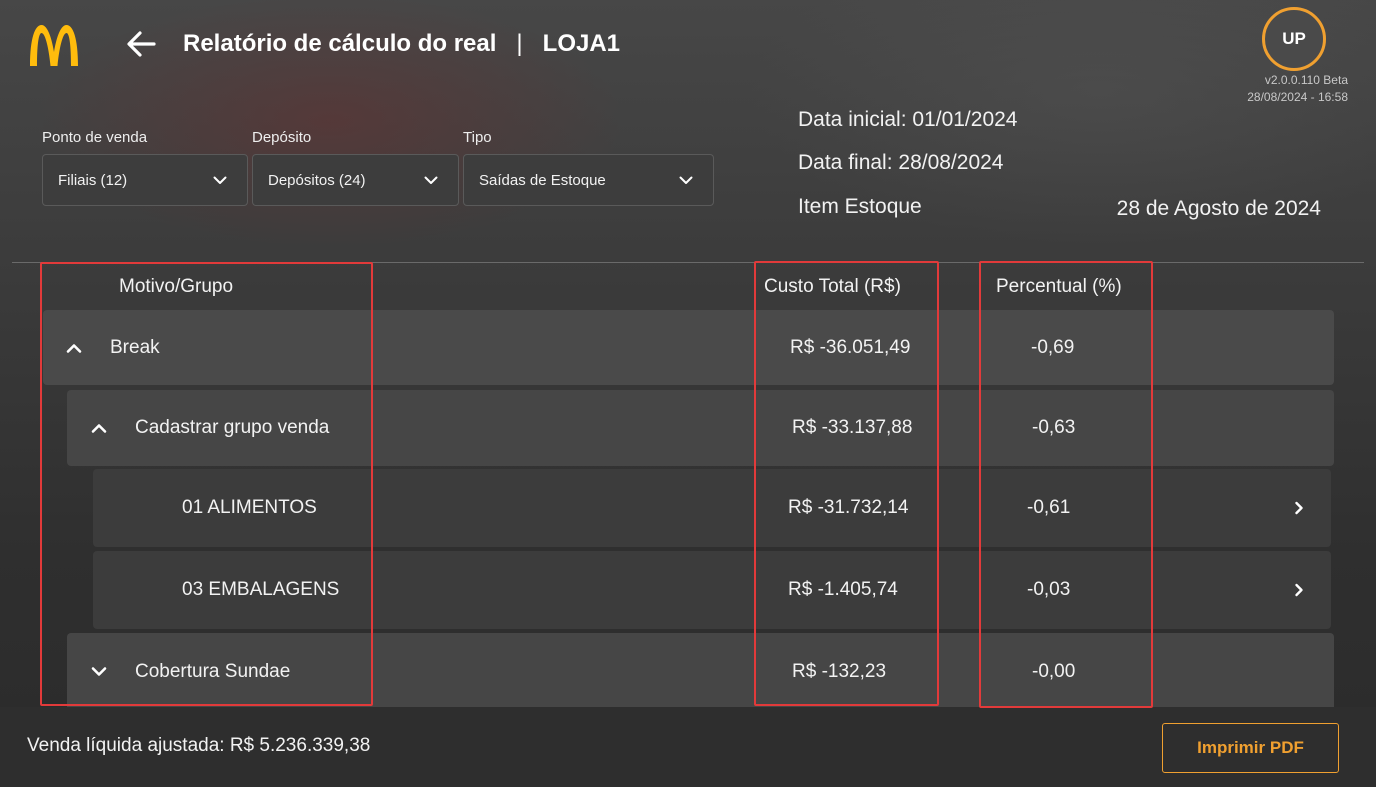  I want to click on column-header-percentual: Percentual (%), so click(1059, 286).